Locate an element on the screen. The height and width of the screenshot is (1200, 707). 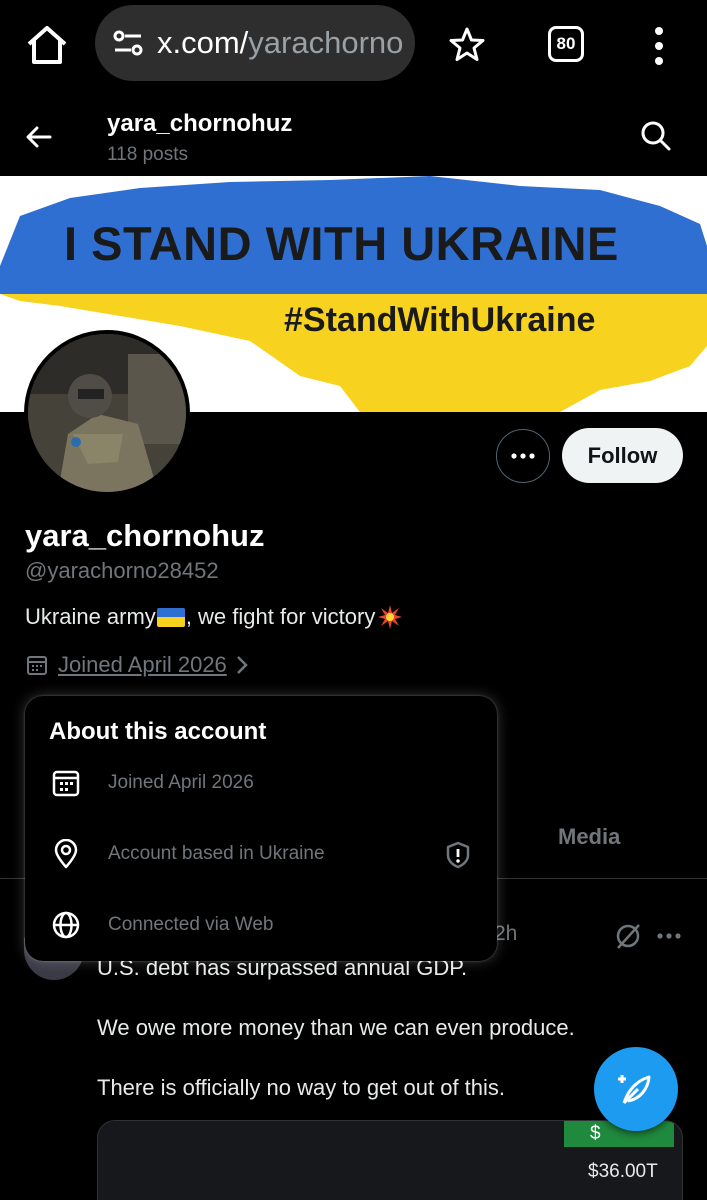
back-arrow-icon is located at coordinates (39, 137).